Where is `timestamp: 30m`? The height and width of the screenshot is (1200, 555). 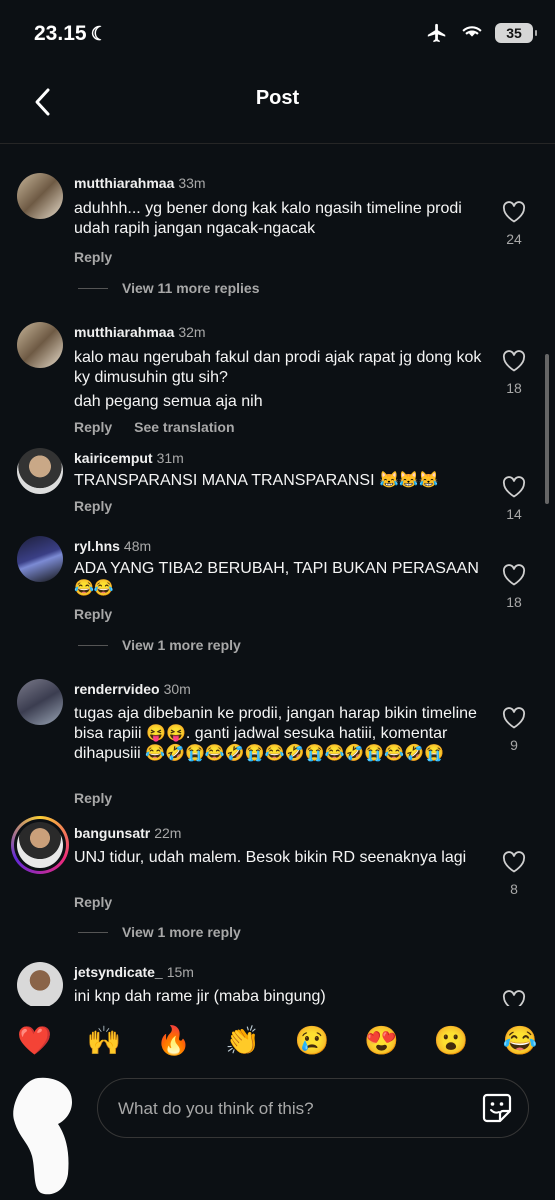
timestamp: 30m is located at coordinates (177, 689).